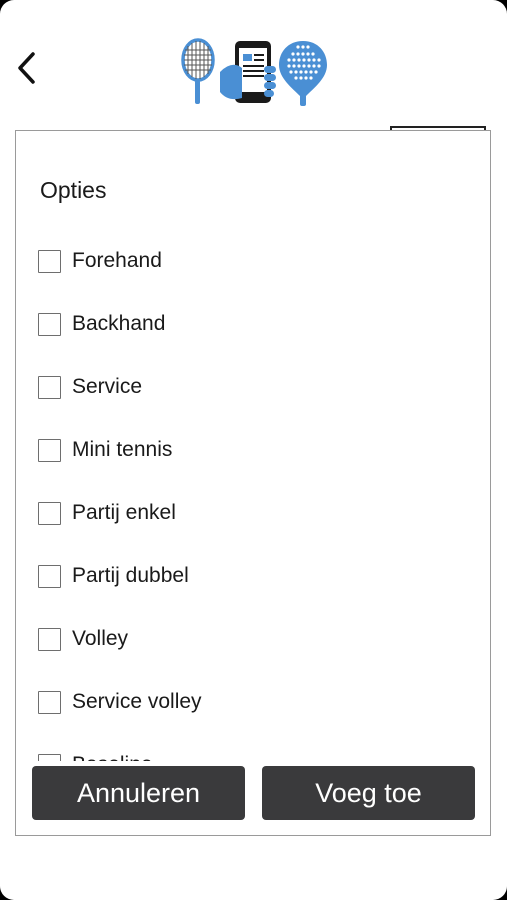 This screenshot has height=900, width=507. I want to click on option-partij-enkel: Partij enkel, so click(107, 513).